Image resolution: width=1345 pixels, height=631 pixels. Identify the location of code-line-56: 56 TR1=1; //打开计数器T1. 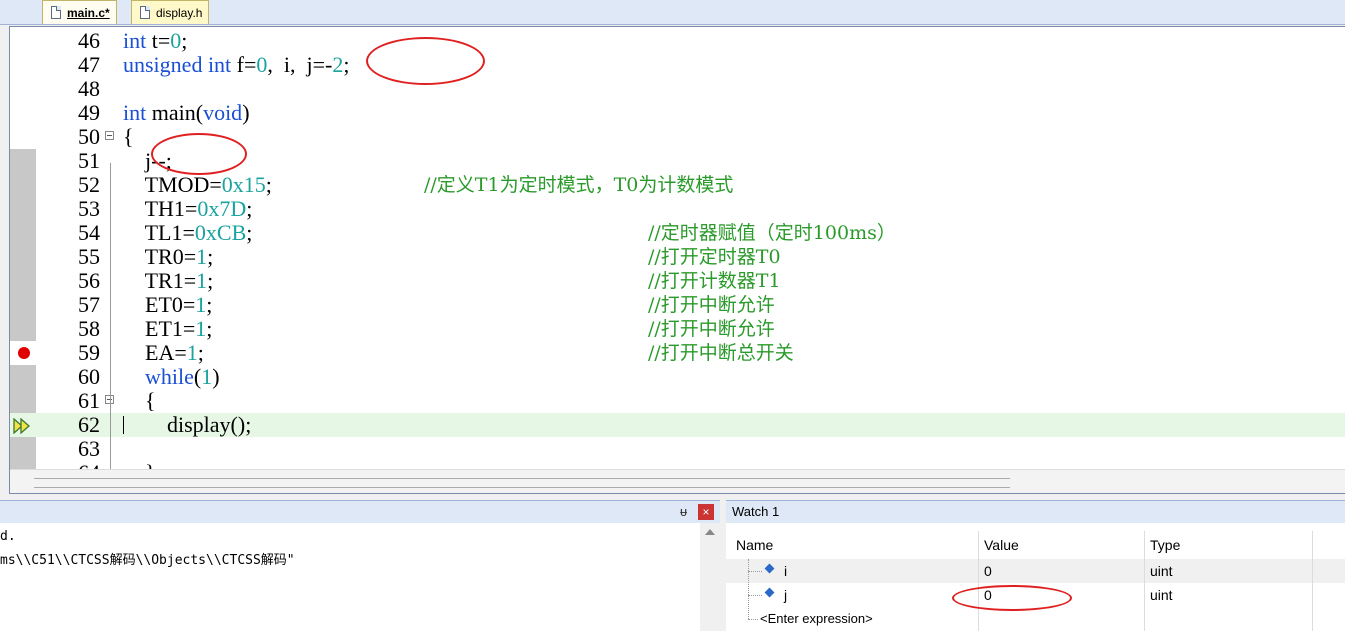
(677, 281).